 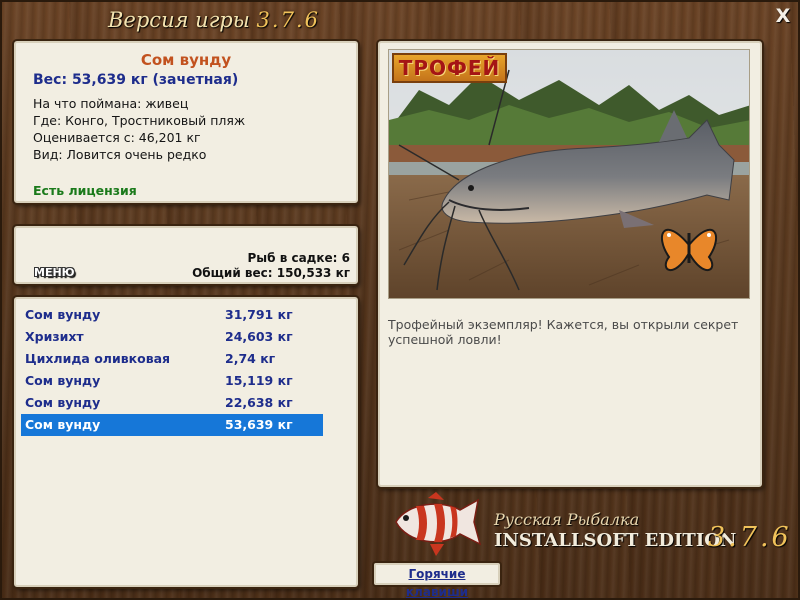 I want to click on catch-list-row: Хризихт 24,603 кг, so click(x=172, y=337).